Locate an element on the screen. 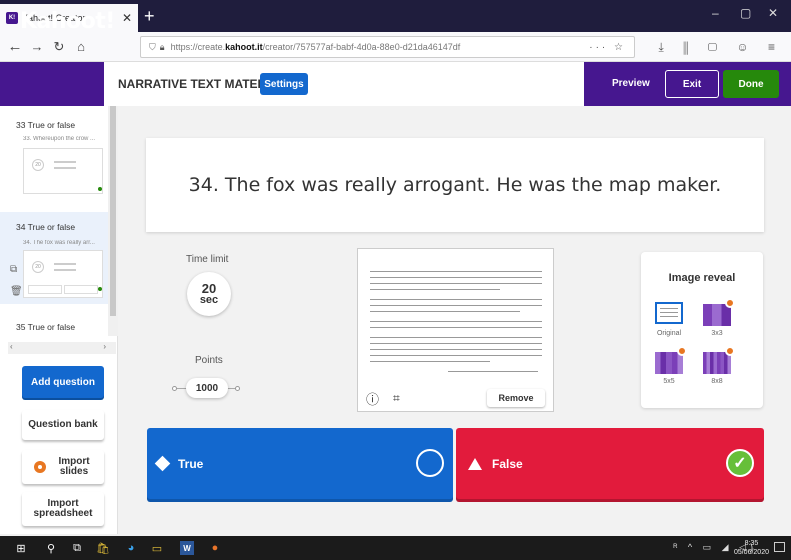  browser-toolbar-icons: ⤓ ⫼ ▢ ☺ ≡ is located at coordinates (720, 47).